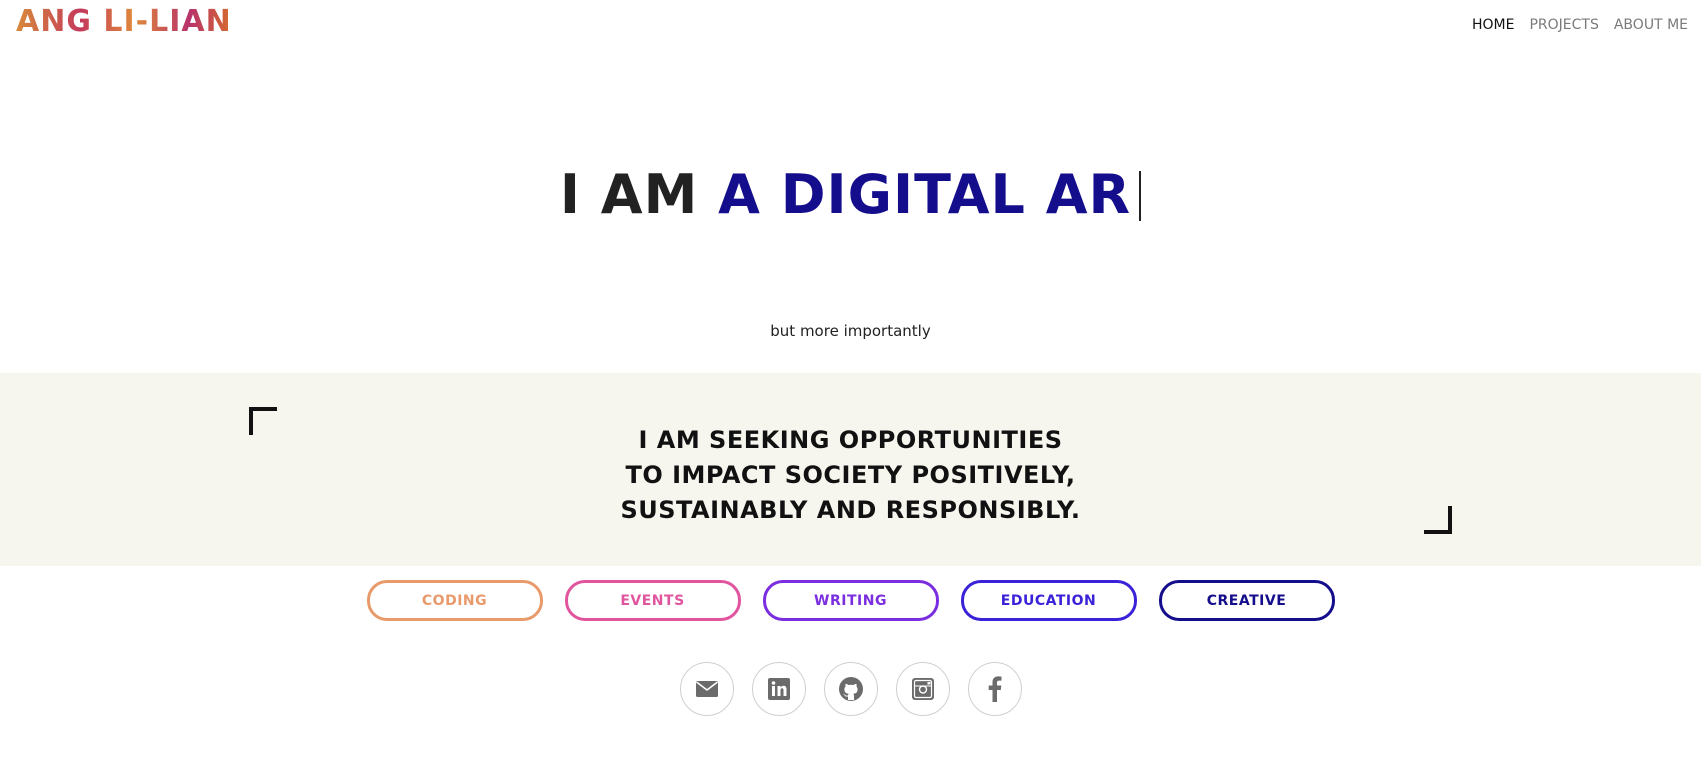 This screenshot has width=1701, height=771. I want to click on facebook-icon, so click(994, 689).